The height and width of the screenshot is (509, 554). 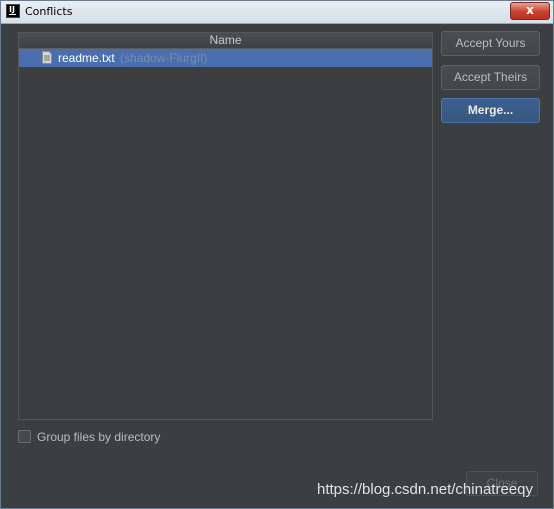 I want to click on title-bar: IJ Conflicts x, so click(x=277, y=12).